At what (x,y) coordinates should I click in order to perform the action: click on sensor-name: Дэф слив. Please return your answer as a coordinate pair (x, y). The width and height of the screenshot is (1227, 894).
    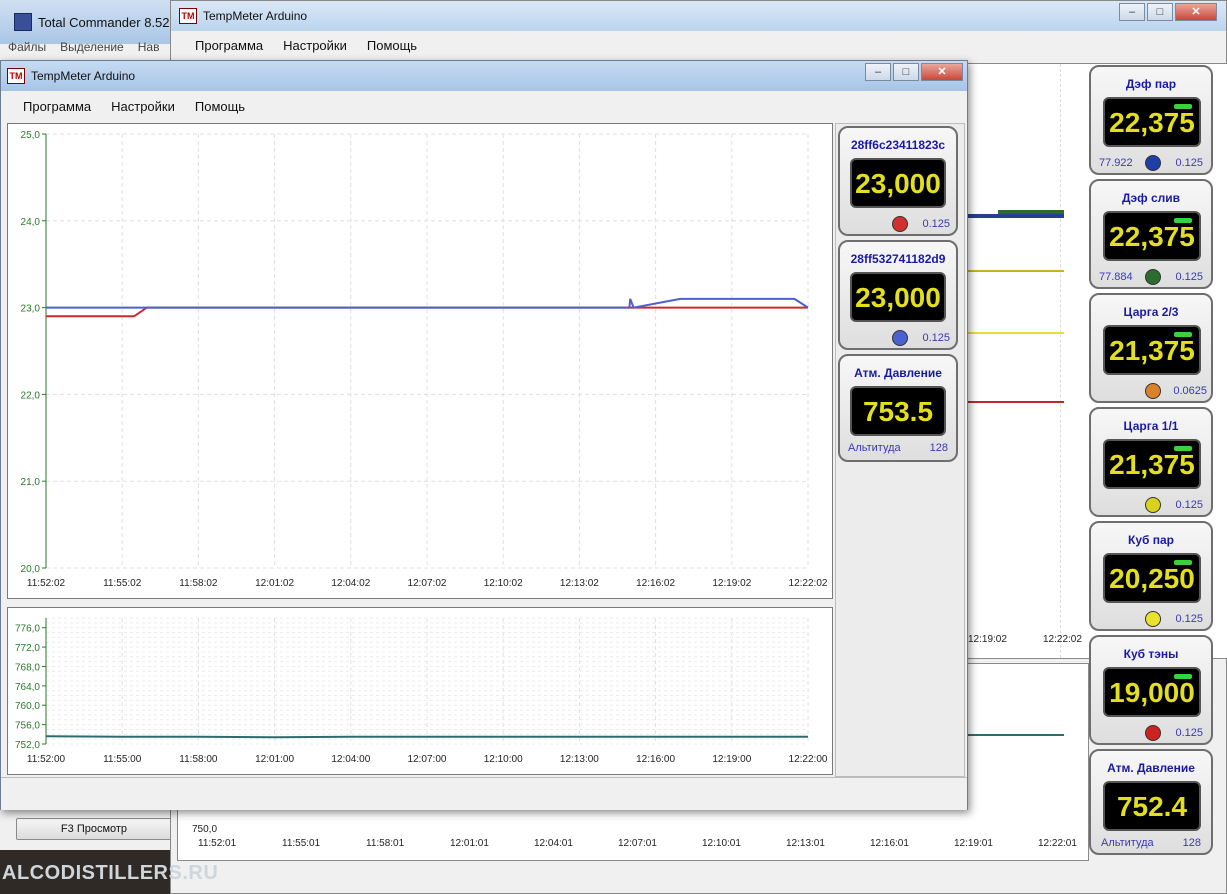
    Looking at the image, I should click on (1151, 198).